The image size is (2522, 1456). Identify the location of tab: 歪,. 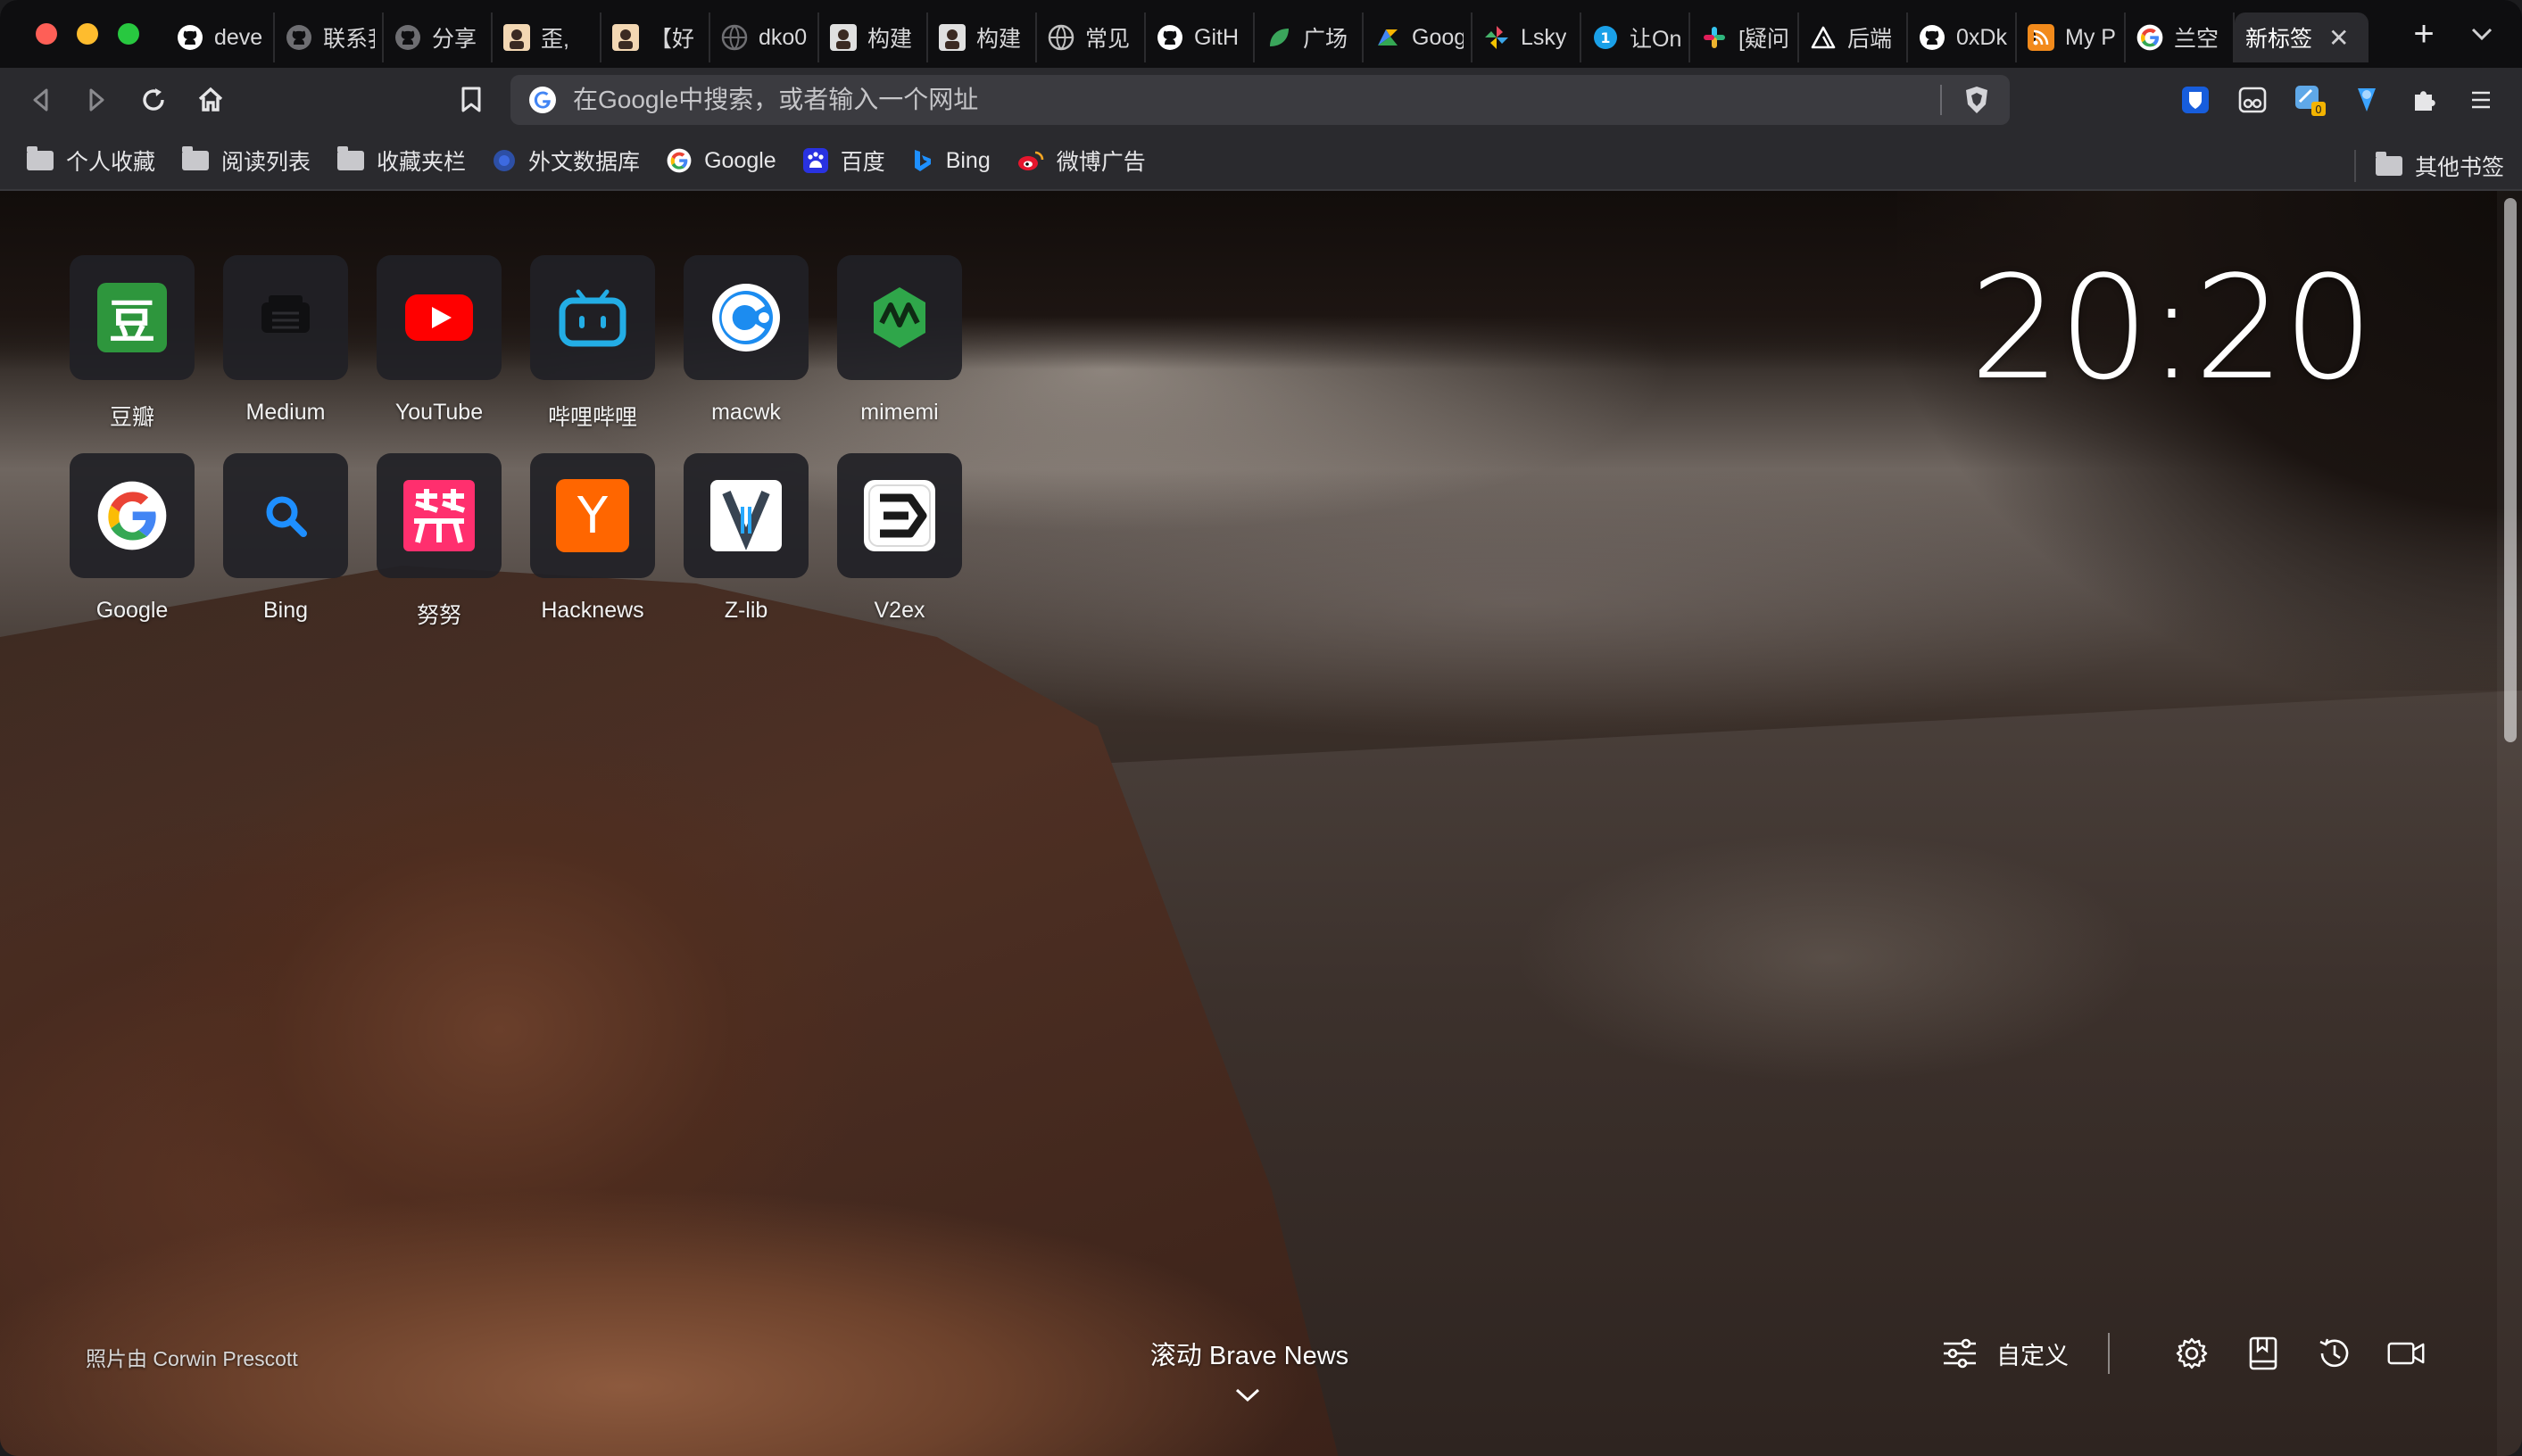
(547, 37).